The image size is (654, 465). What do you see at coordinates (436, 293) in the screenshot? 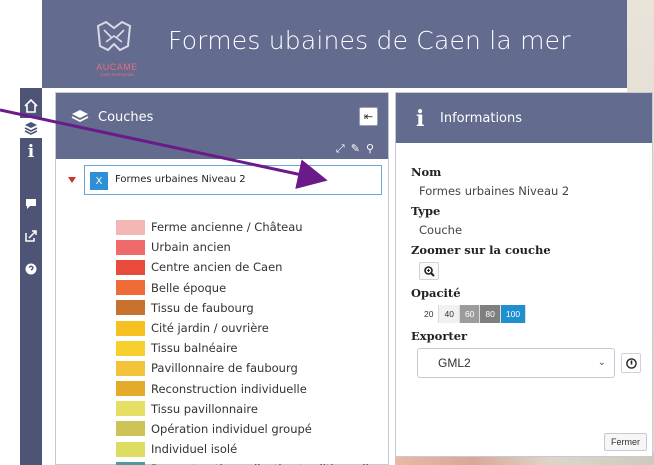
I see `opacity-label: Opacité` at bounding box center [436, 293].